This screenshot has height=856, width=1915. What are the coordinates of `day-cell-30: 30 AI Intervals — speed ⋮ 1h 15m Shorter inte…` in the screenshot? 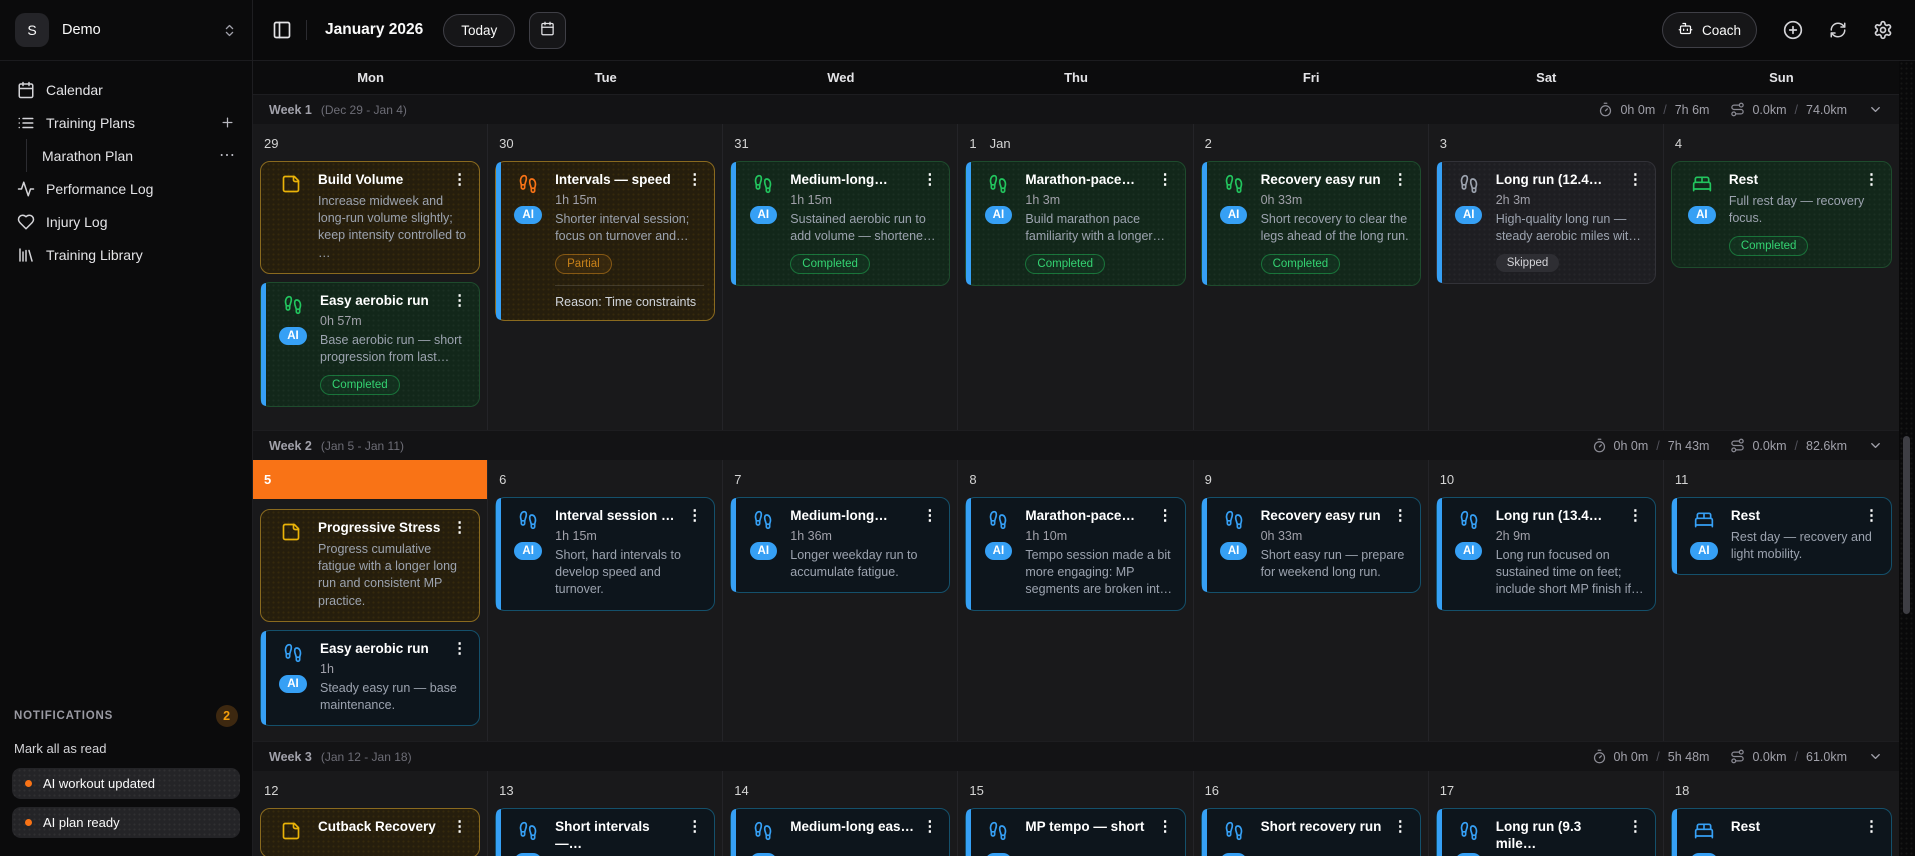 It's located at (606, 277).